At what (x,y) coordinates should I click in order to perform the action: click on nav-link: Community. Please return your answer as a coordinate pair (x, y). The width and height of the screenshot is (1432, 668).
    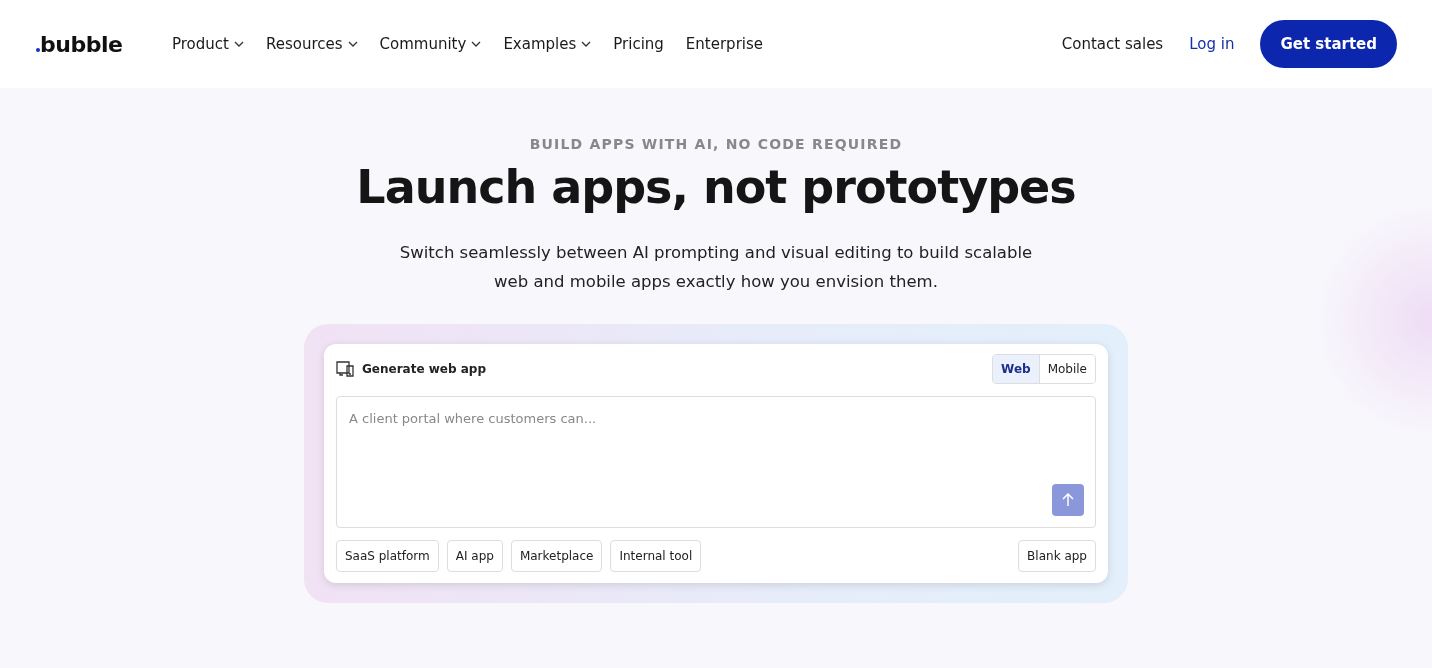
    Looking at the image, I should click on (430, 44).